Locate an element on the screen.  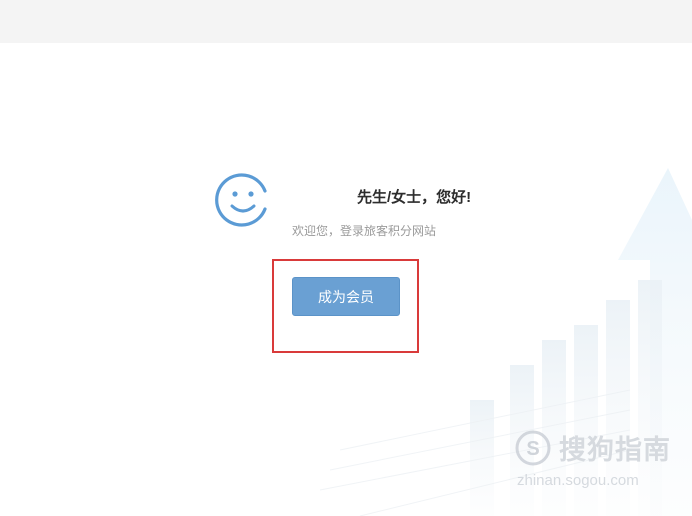
watermark: S 搜狗指南 zhinan.sogou.com is located at coordinates (600, 463).